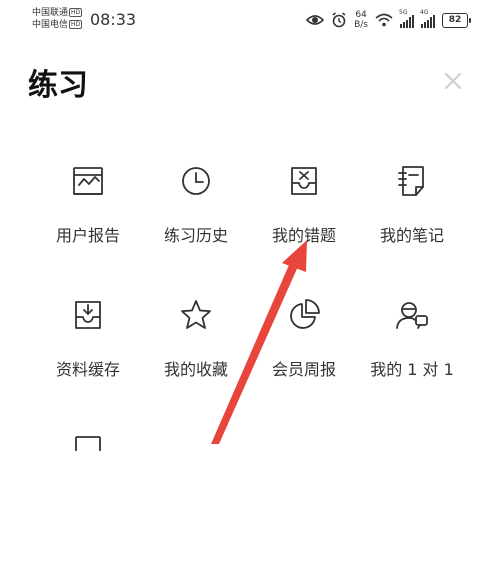 This screenshot has width=484, height=565. What do you see at coordinates (403, 12) in the screenshot?
I see `signal-5g-tag: 5G` at bounding box center [403, 12].